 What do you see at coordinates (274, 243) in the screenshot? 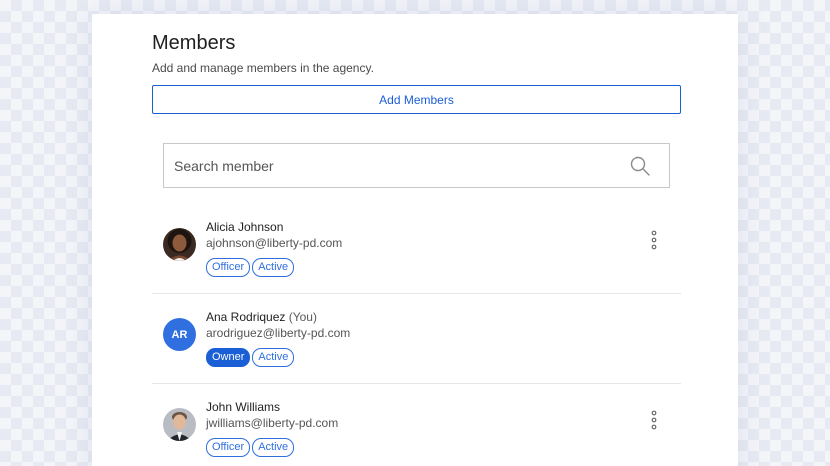
I see `member-email: ajohnson@liberty-pd.com` at bounding box center [274, 243].